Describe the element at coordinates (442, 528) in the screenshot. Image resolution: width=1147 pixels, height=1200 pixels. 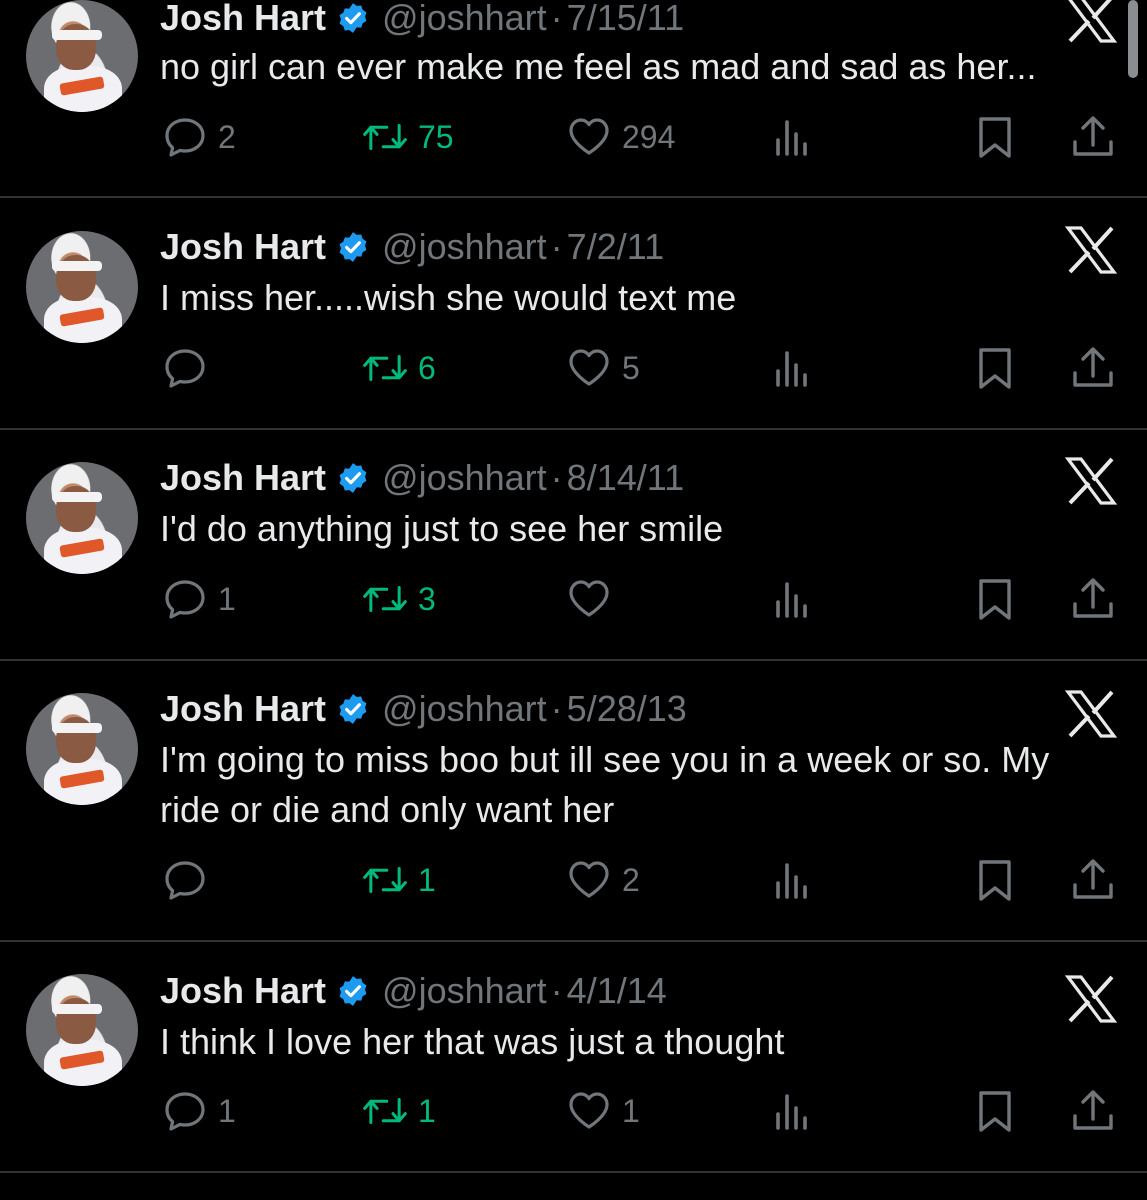
I see `tweet-text: I'd do anything just to see her smile` at that location.